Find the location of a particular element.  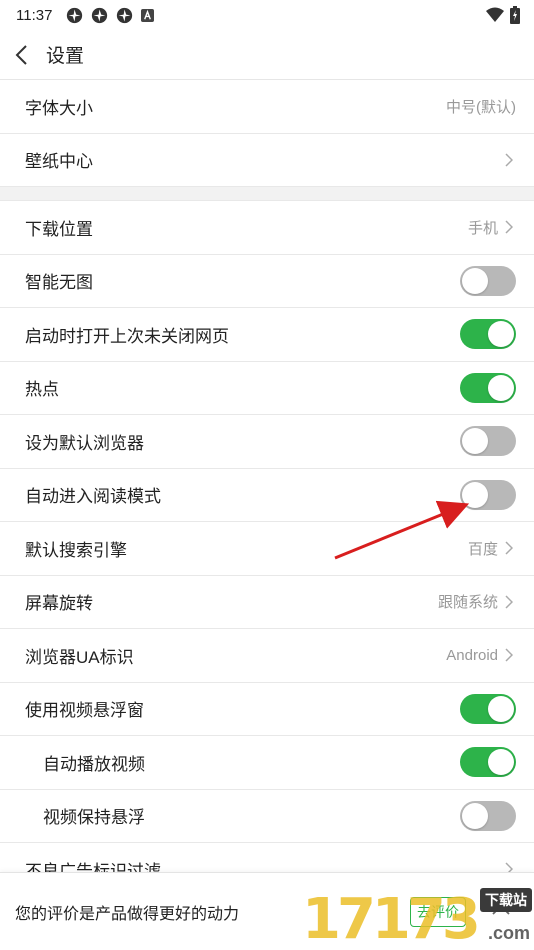

setting-label: 热点 is located at coordinates (42, 390).